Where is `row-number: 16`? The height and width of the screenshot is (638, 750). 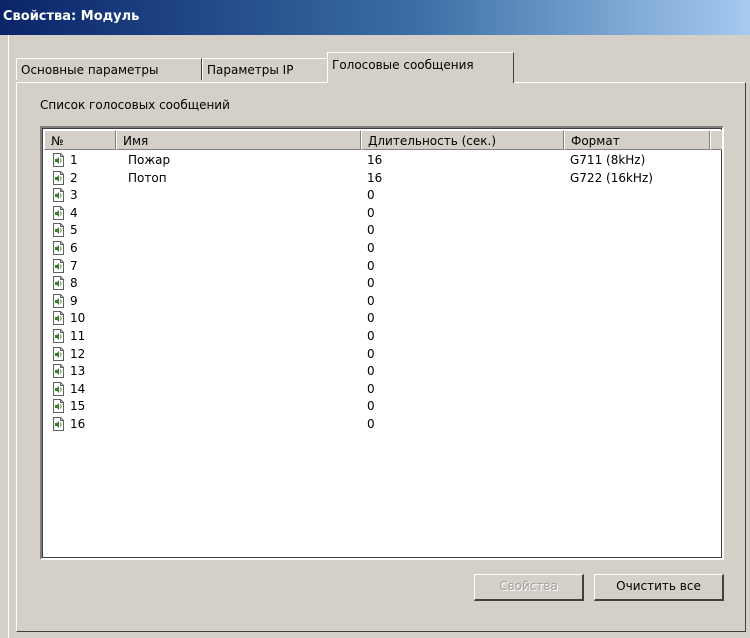
row-number: 16 is located at coordinates (78, 424).